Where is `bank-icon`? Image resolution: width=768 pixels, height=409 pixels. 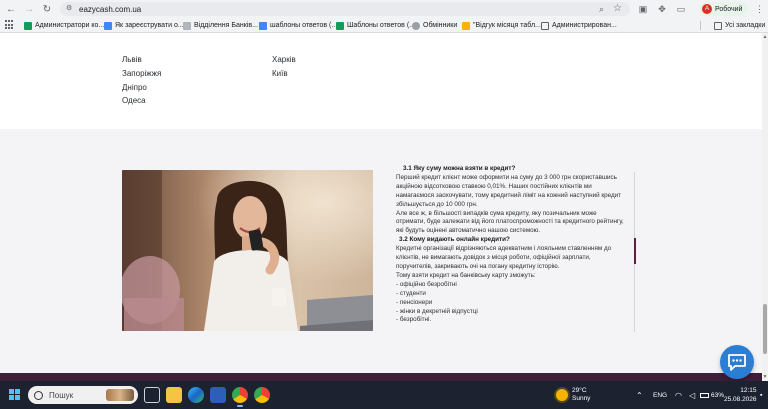 bank-icon is located at coordinates (187, 25).